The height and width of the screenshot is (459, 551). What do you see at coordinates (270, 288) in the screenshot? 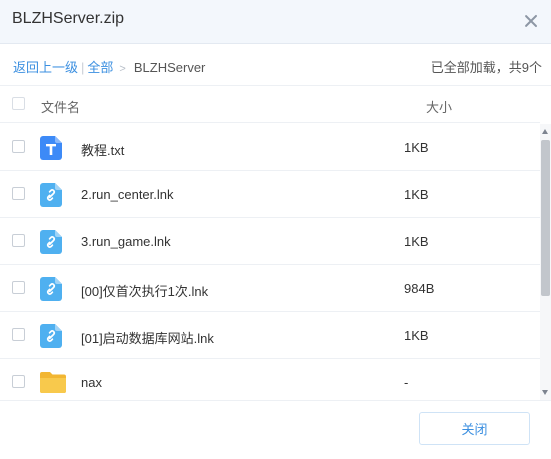
I see `table-row: [00]仅首次执行1次.lnk 984B` at bounding box center [270, 288].